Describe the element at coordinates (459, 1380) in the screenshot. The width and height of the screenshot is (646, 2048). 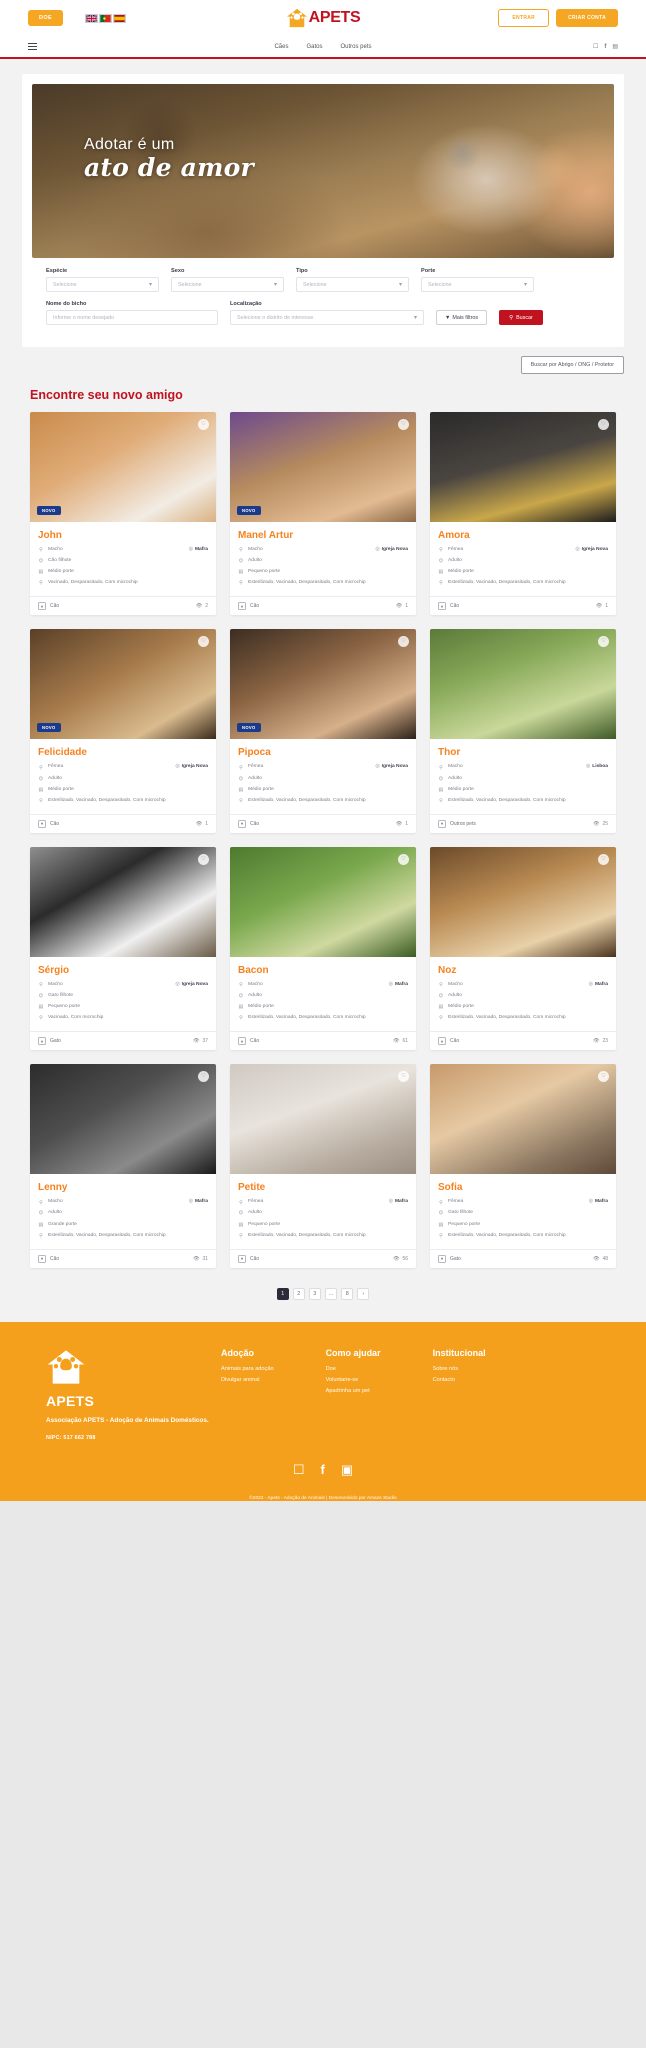
I see `footer-link: Contacto` at that location.